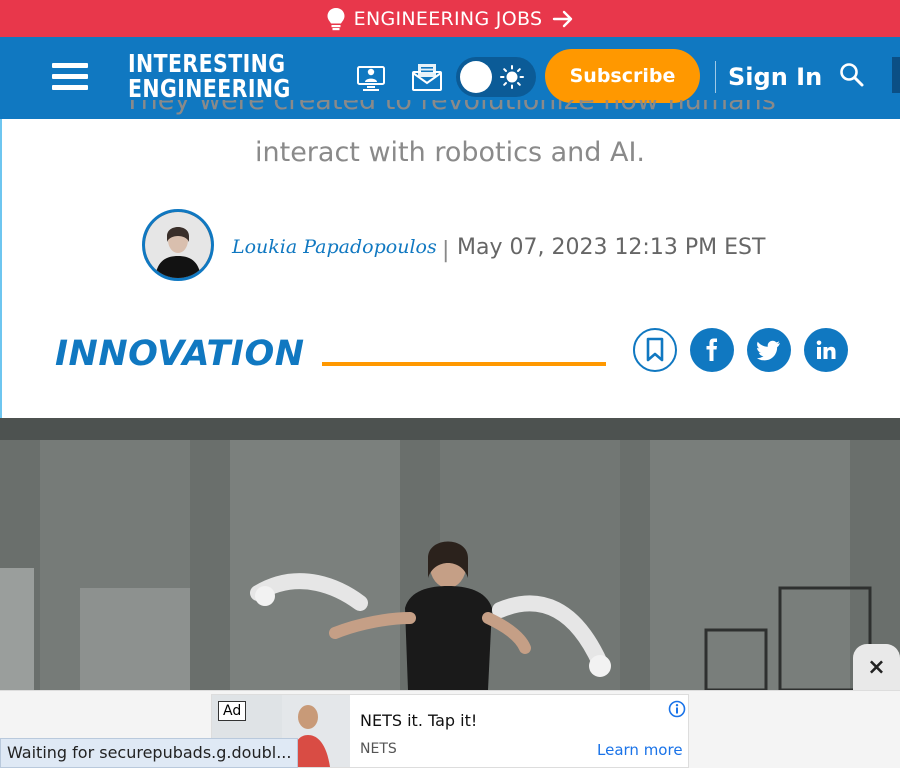 The height and width of the screenshot is (768, 900). I want to click on logo-line-2: ENGINEERING, so click(209, 88).